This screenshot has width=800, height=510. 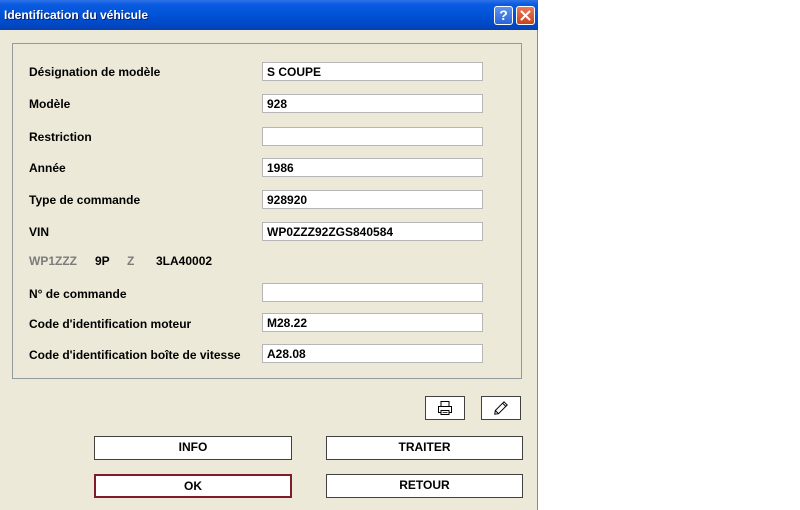 I want to click on engine-code-label: Code d'identification moteur, so click(x=110, y=324).